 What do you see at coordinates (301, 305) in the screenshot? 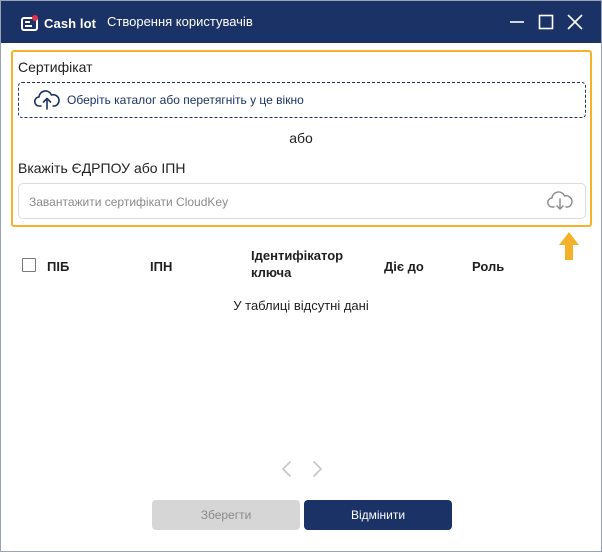
I see `empty-table-message: У таблиці відсутні дані` at bounding box center [301, 305].